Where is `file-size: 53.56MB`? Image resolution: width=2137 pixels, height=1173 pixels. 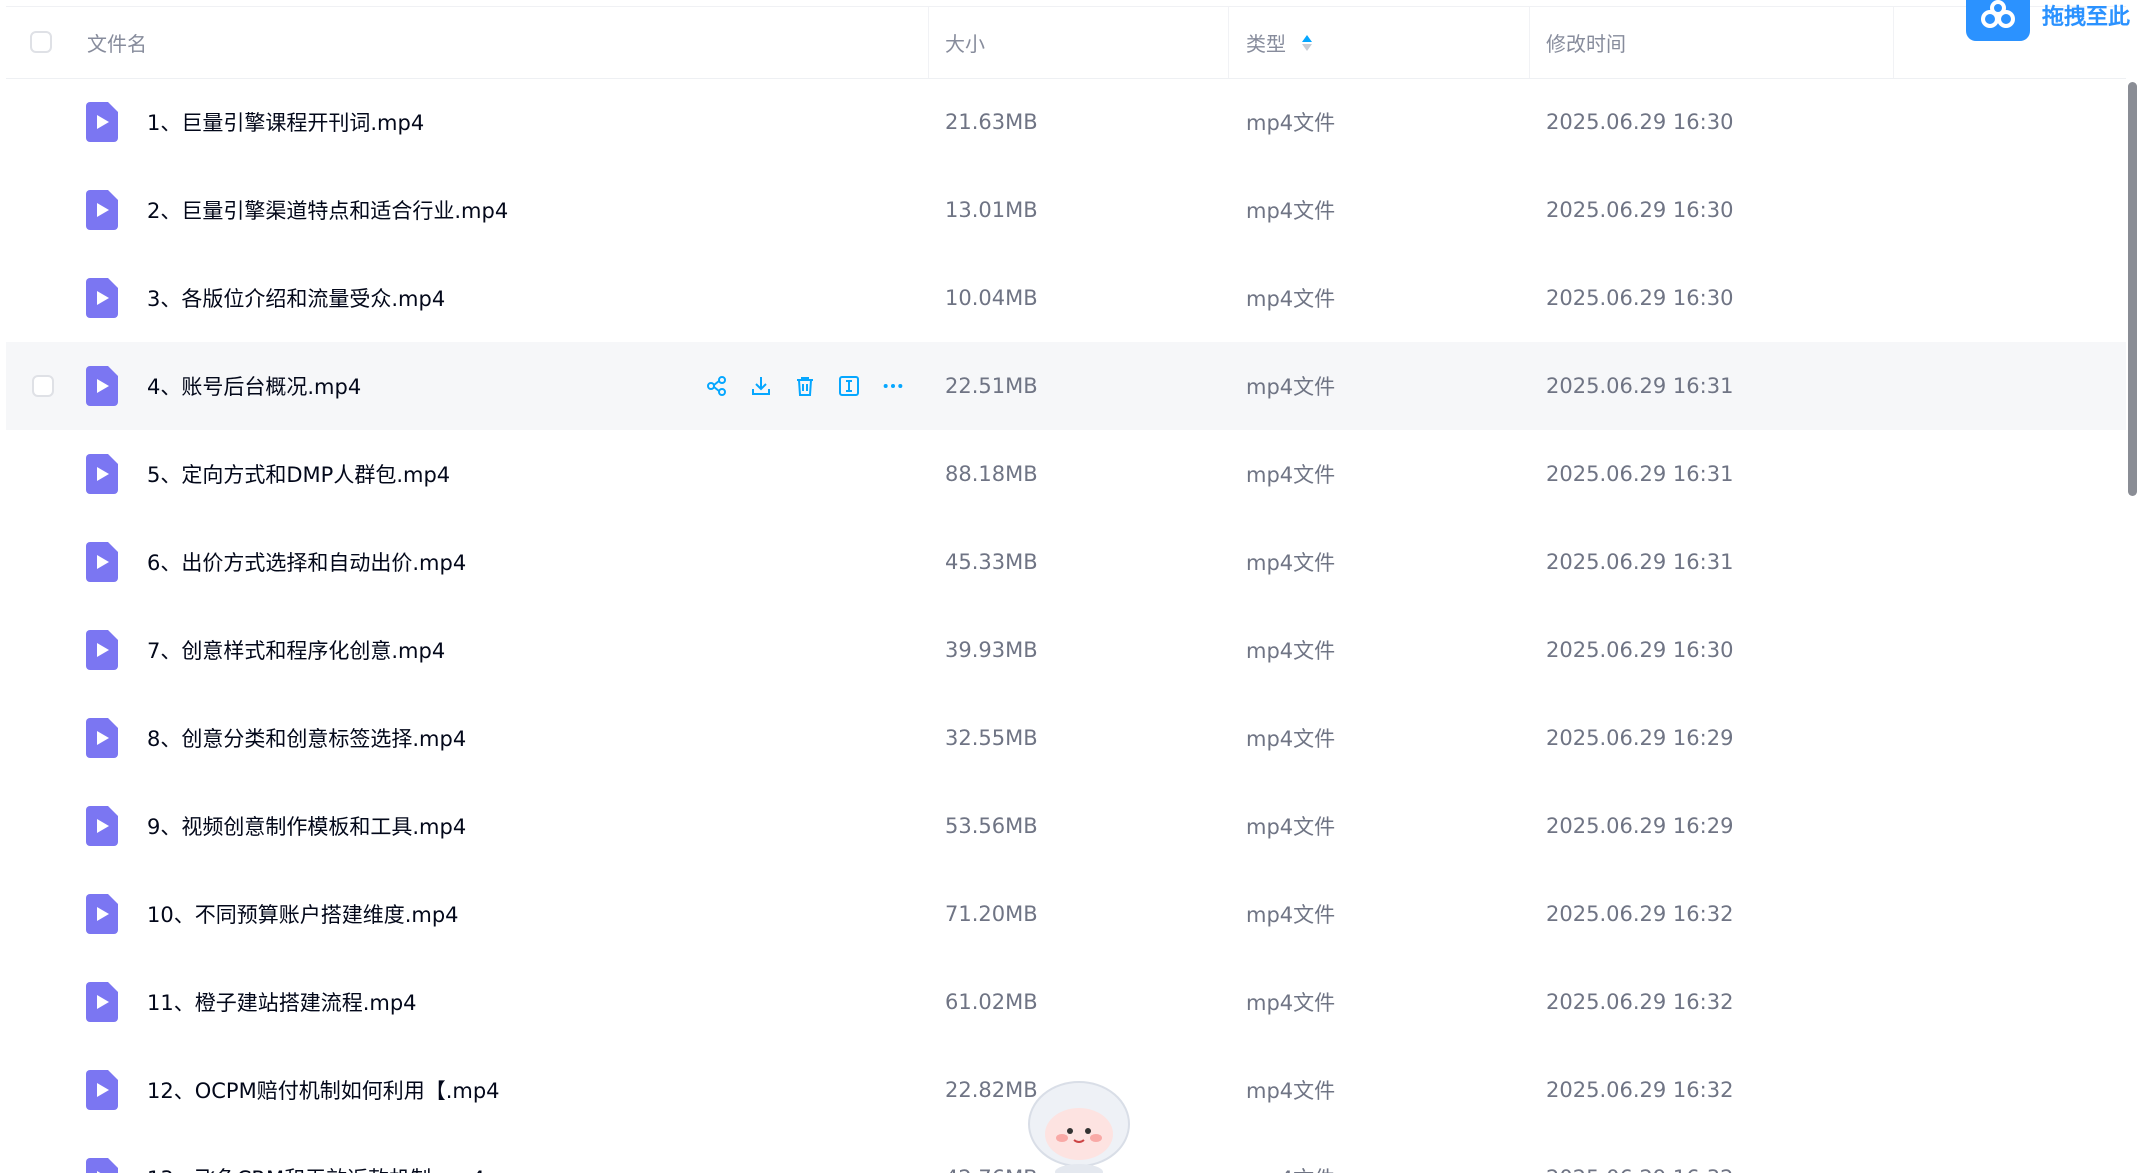 file-size: 53.56MB is located at coordinates (991, 826).